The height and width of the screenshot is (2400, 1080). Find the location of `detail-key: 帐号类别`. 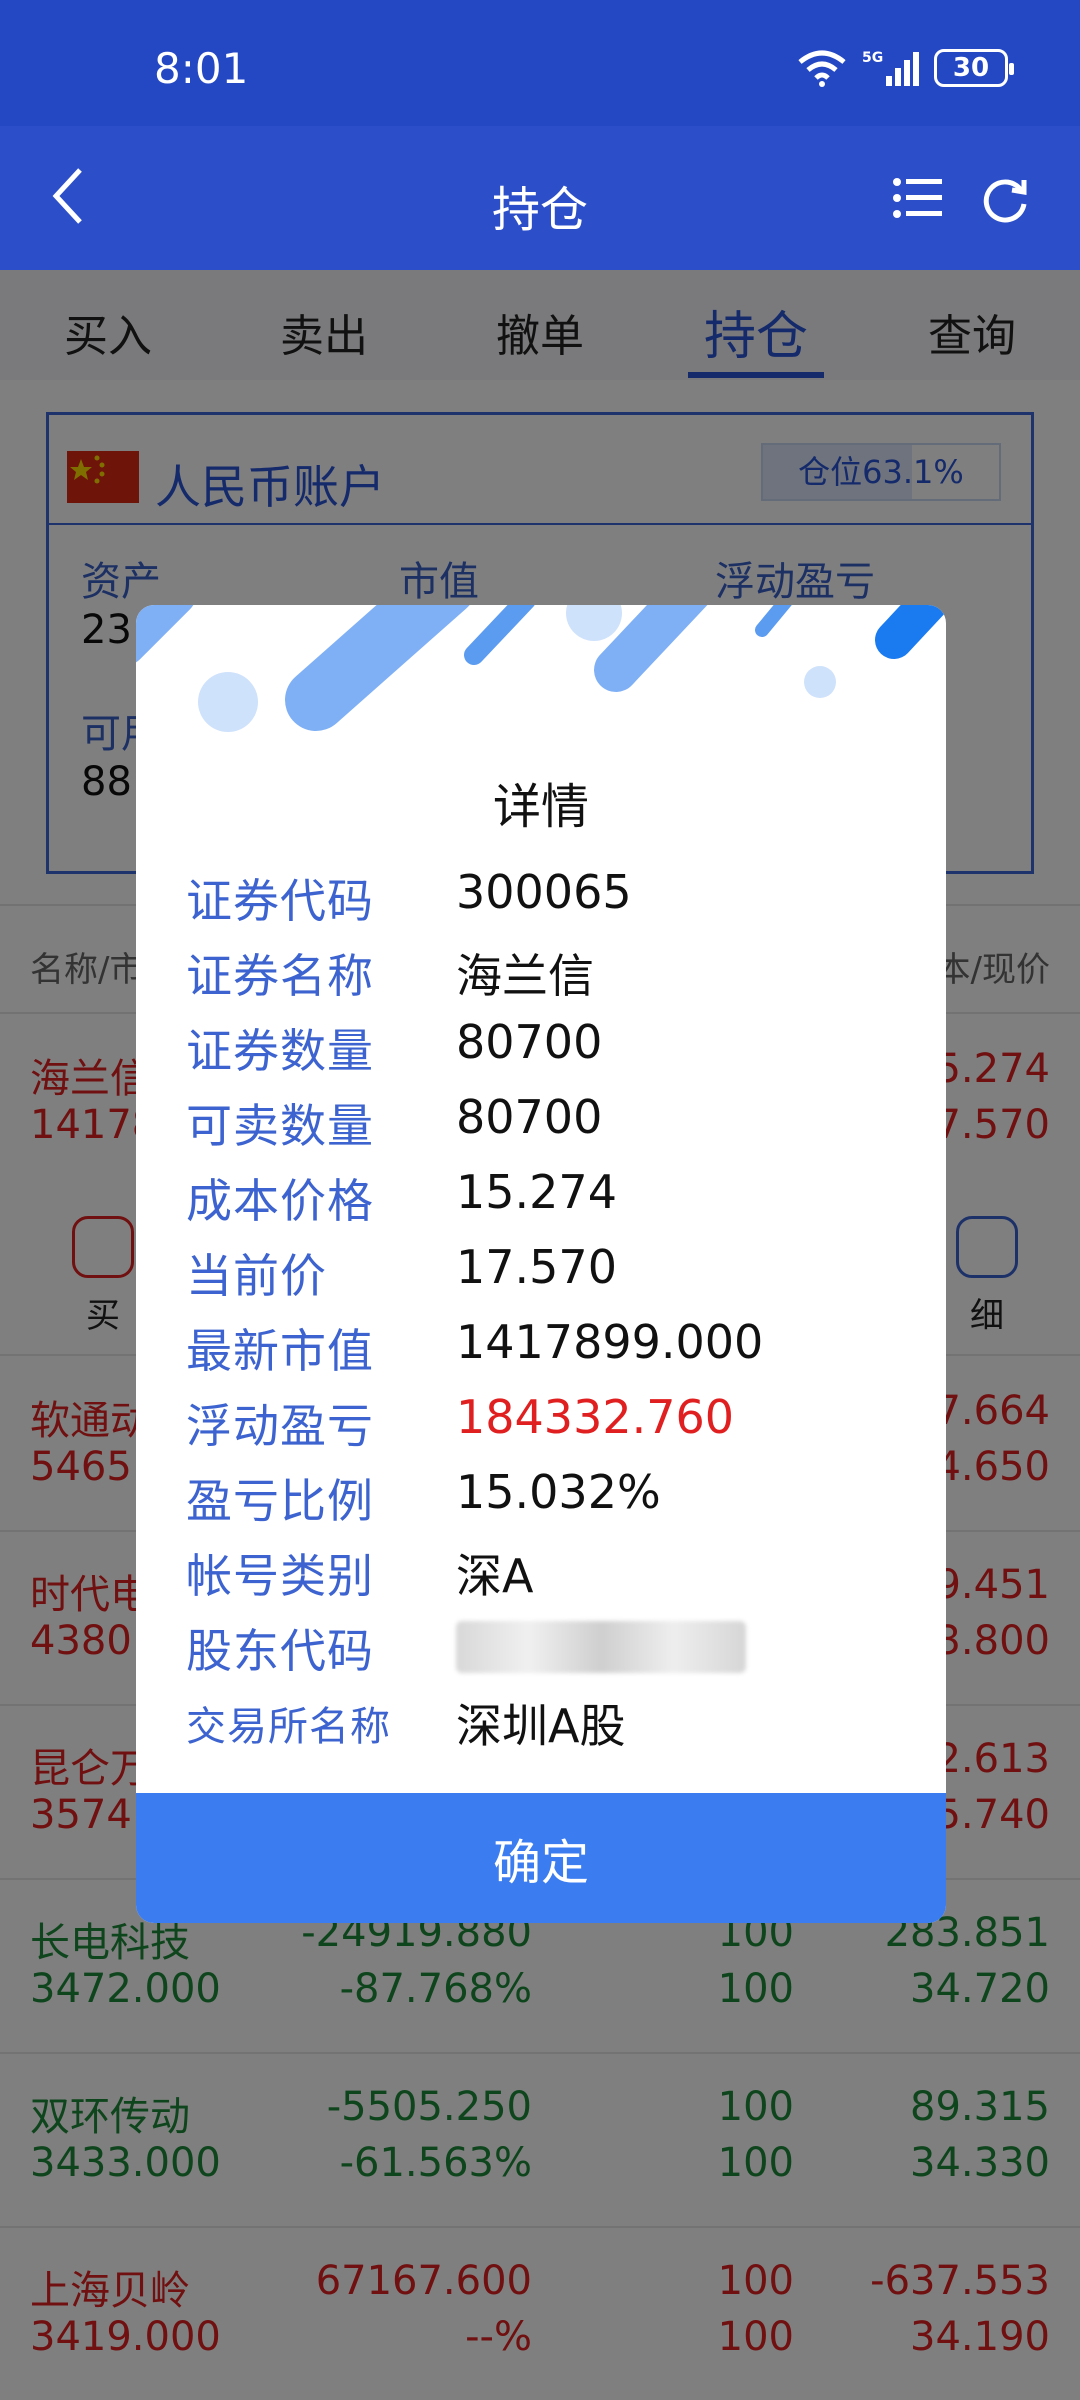

detail-key: 帐号类别 is located at coordinates (280, 1576).